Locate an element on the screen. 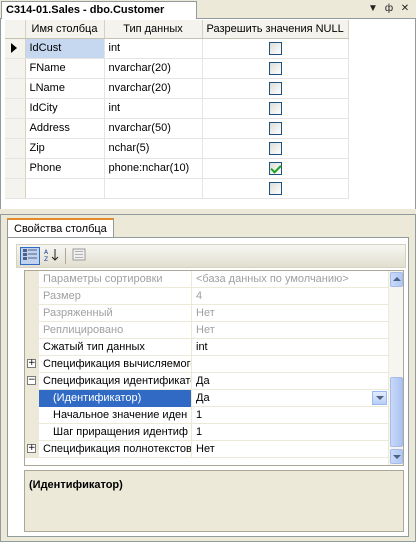 The width and height of the screenshot is (416, 542). table-row: IdCust int is located at coordinates (177, 48).